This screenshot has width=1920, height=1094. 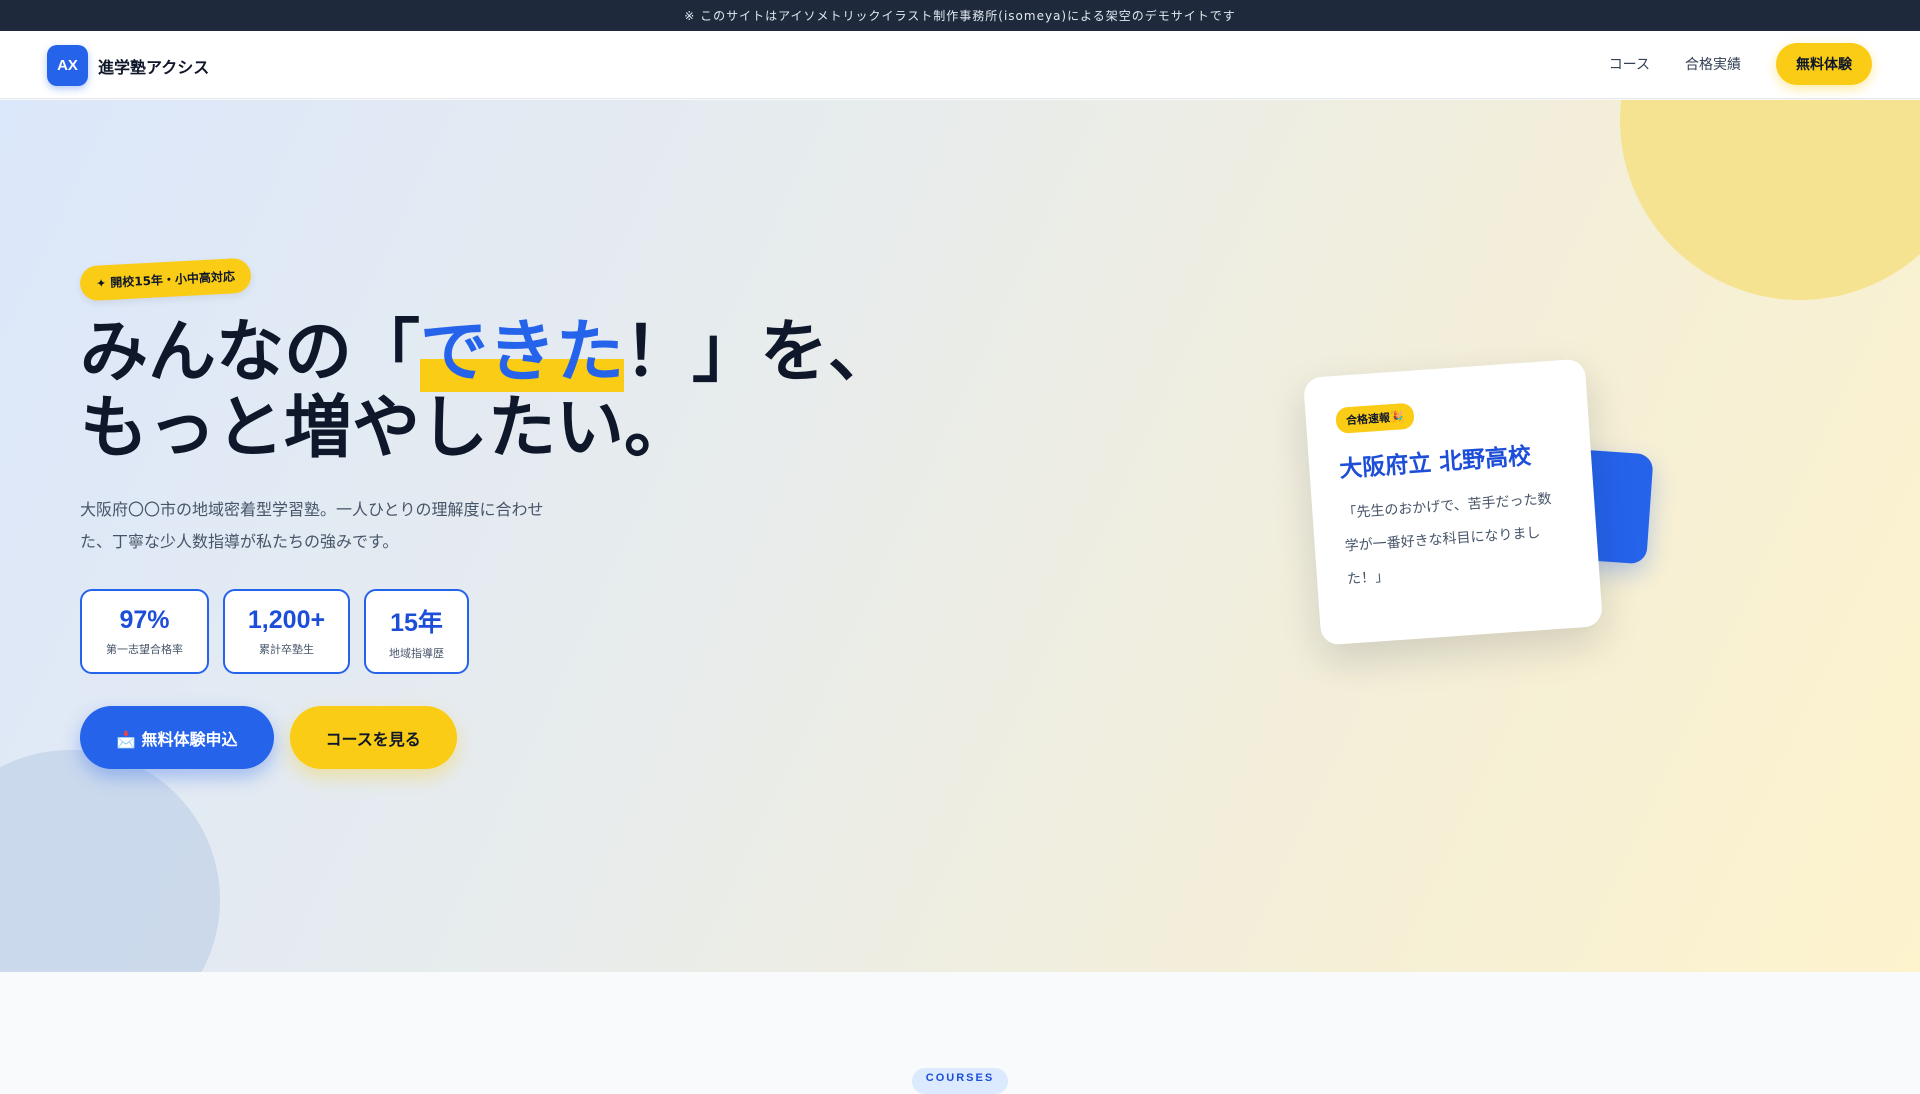 What do you see at coordinates (177, 737) in the screenshot?
I see `free-trial-apply-button: 📩 無料体験申込` at bounding box center [177, 737].